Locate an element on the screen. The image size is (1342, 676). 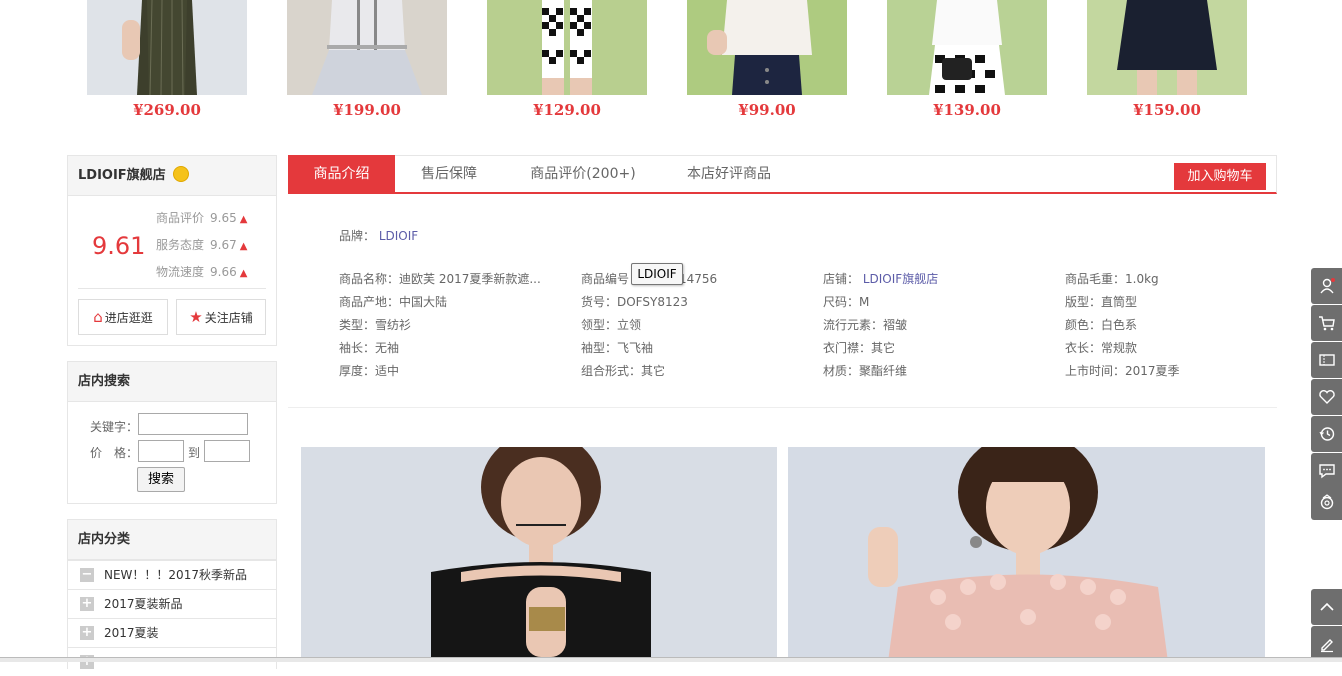
attr-shop: 店铺： LDIOIF旗舰店 is located at coordinates (881, 279).